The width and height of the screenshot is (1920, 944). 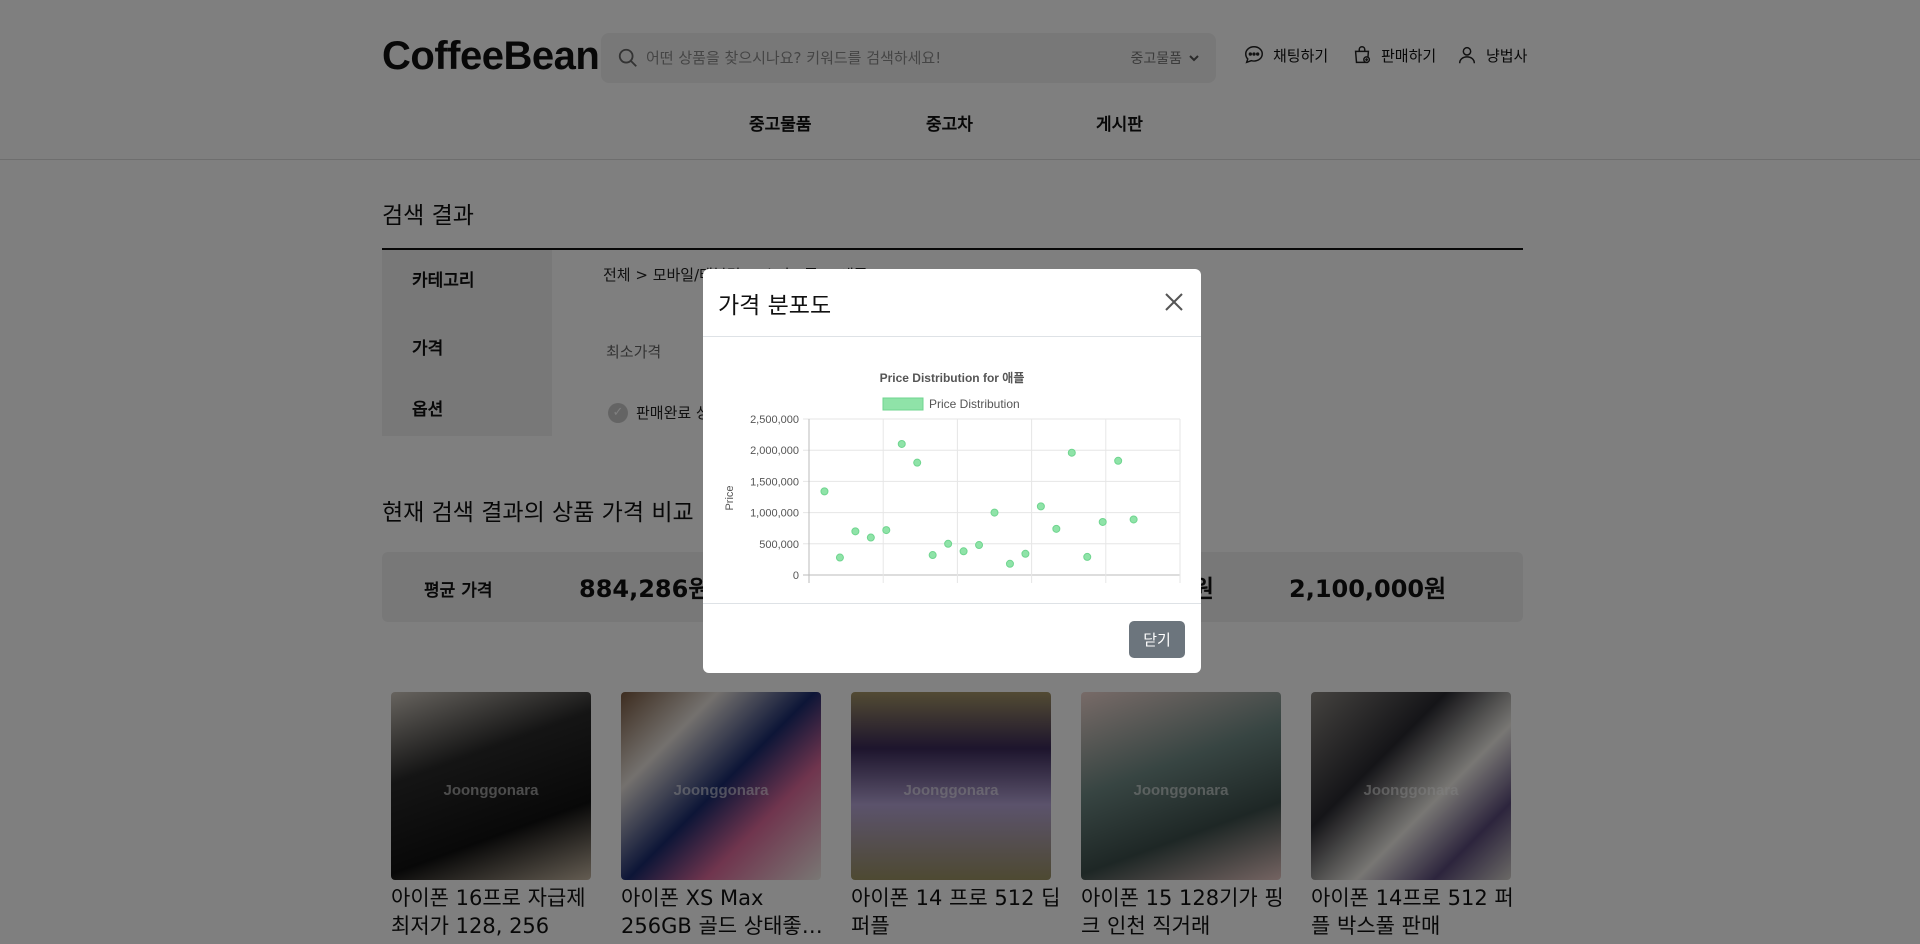 I want to click on chart-grid, so click(x=992, y=500).